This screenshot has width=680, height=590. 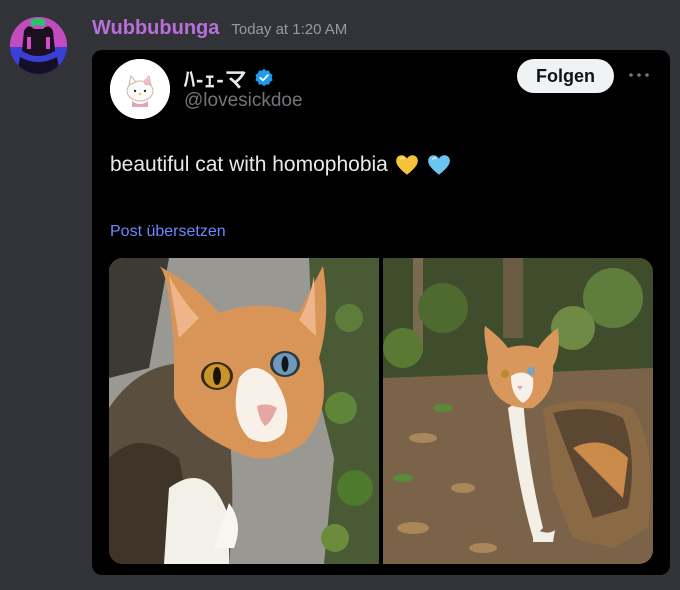 I want to click on twitter-author-avatar, so click(x=140, y=89).